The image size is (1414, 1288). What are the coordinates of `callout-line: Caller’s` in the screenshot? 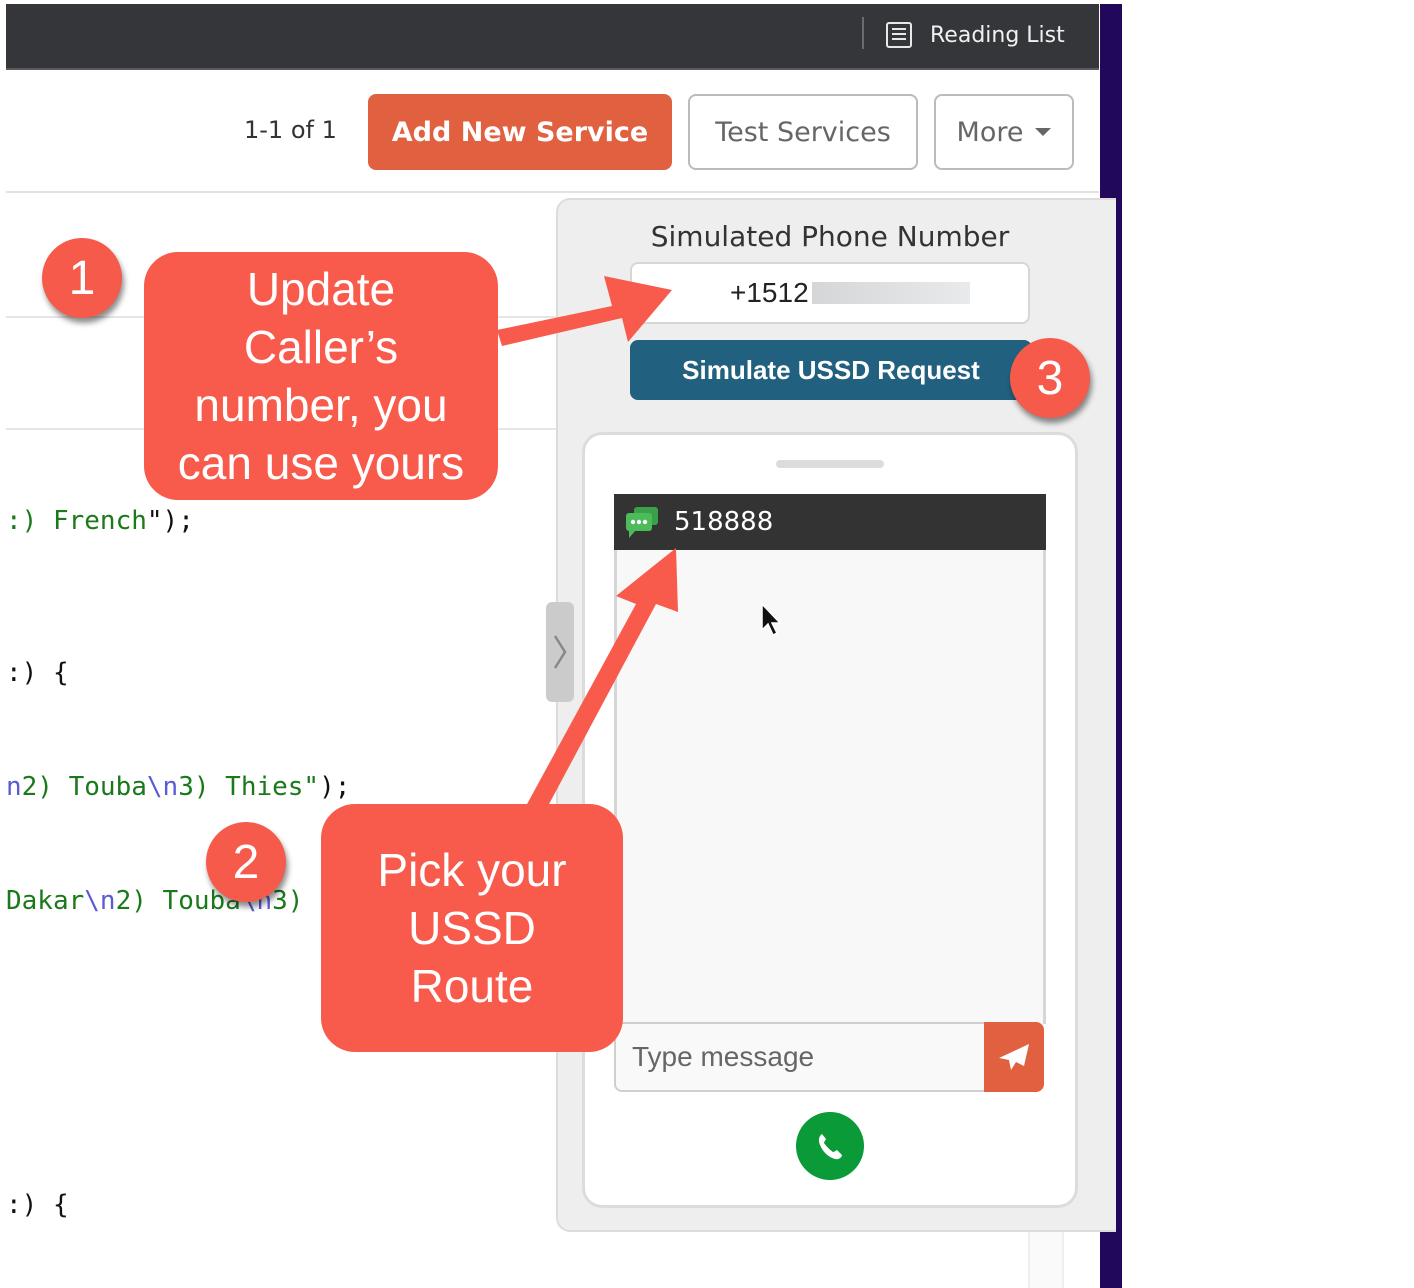 It's located at (321, 347).